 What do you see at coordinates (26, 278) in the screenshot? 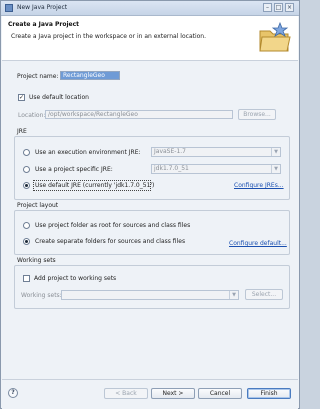
I see `add-to-working-sets-checkbox` at bounding box center [26, 278].